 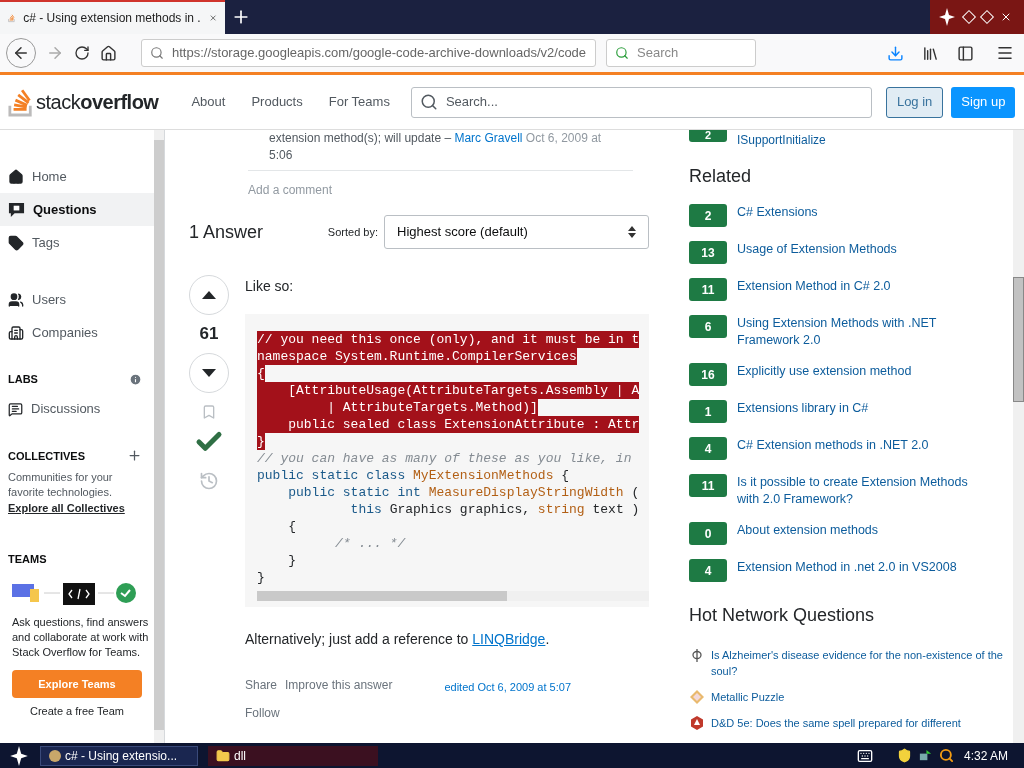 I want to click on message-icon, so click(x=15, y=409).